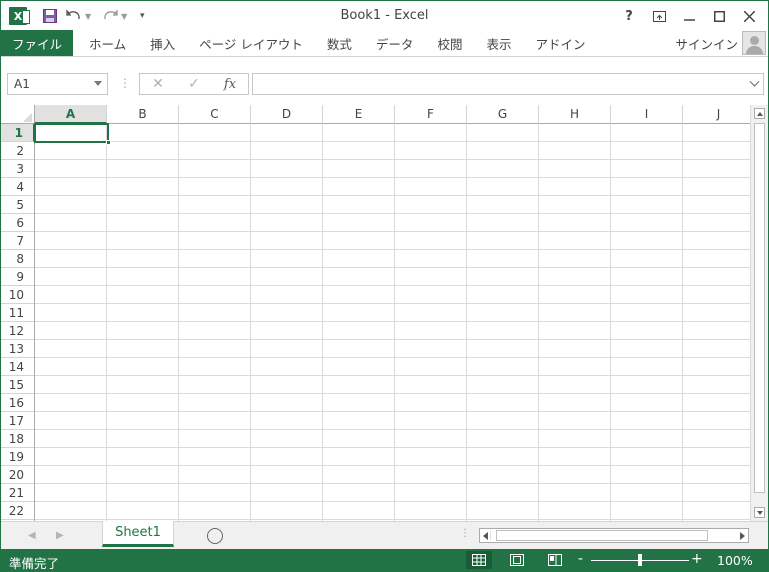 The height and width of the screenshot is (572, 769). Describe the element at coordinates (17, 259) in the screenshot. I see `row-header: 8` at that location.